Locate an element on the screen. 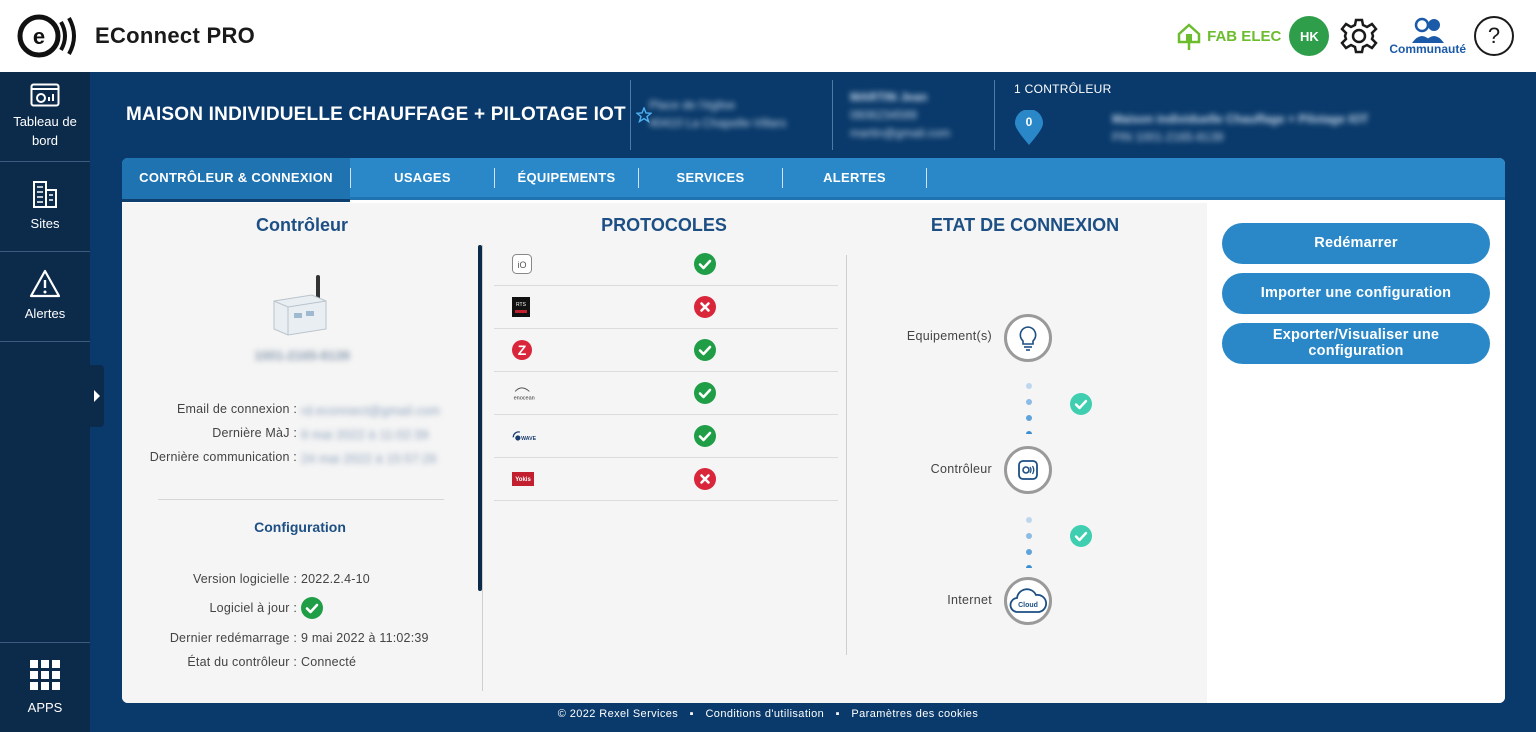 This screenshot has height=732, width=1536. connection-section-title: ETAT DE CONNEXION is located at coordinates (1025, 225).